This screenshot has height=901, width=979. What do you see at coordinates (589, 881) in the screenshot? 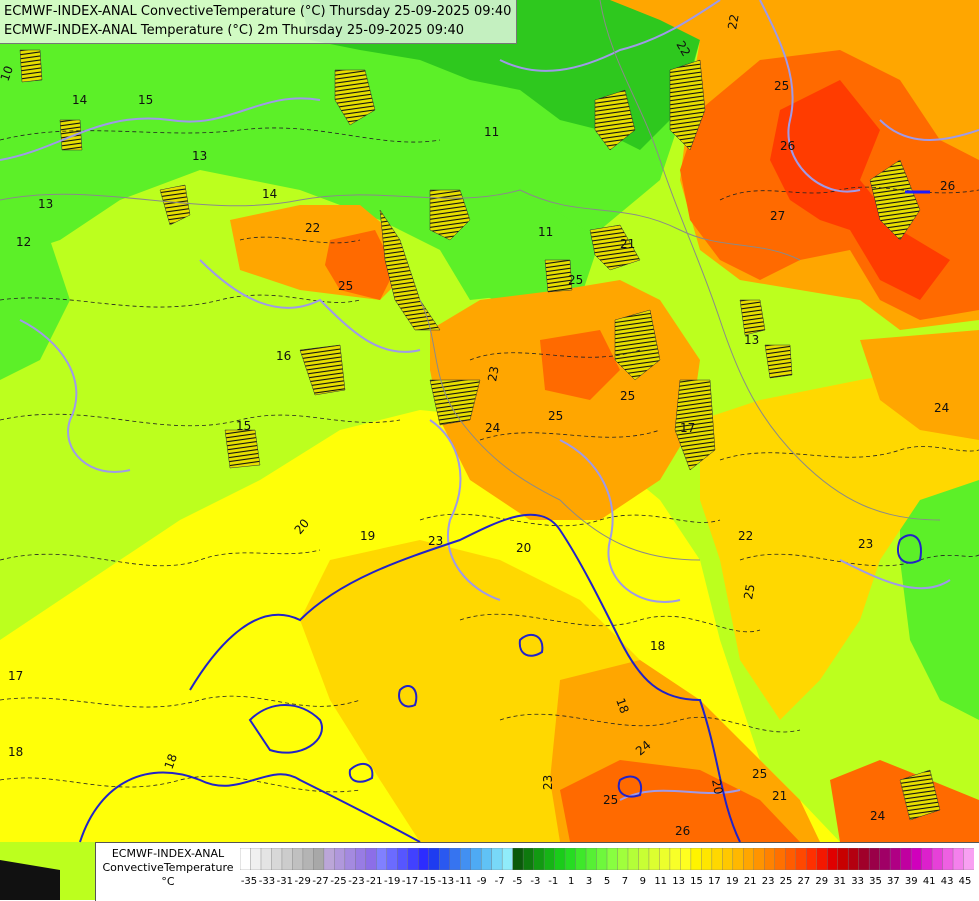
I see `legend-tick-label: 3` at bounding box center [589, 881].